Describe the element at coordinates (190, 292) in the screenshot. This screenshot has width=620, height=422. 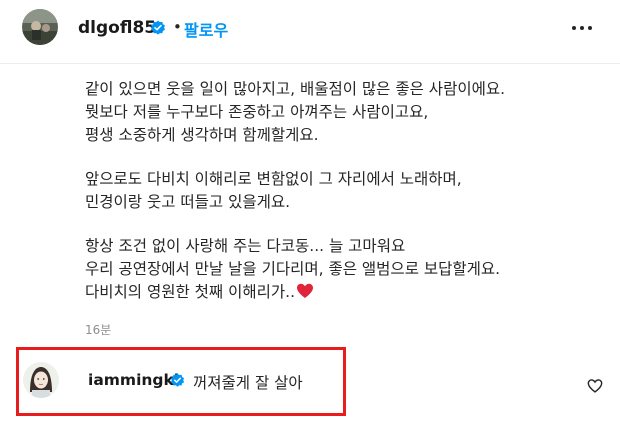
I see `caption-text: 다비치의 영원한 첫째 이해리가..` at that location.